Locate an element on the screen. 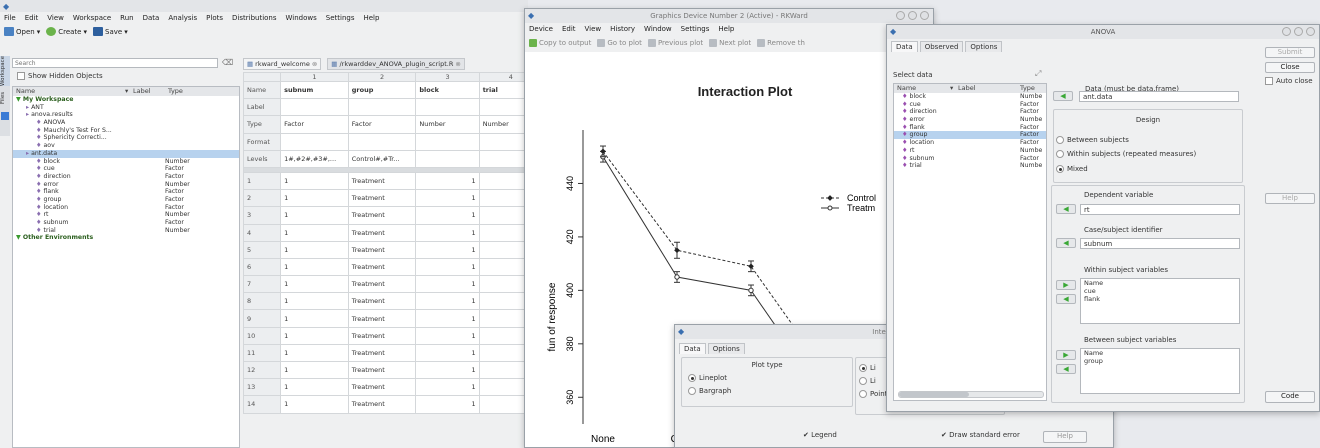 This screenshot has height=448, width=1320. data-cell: 7 is located at coordinates (503, 284).